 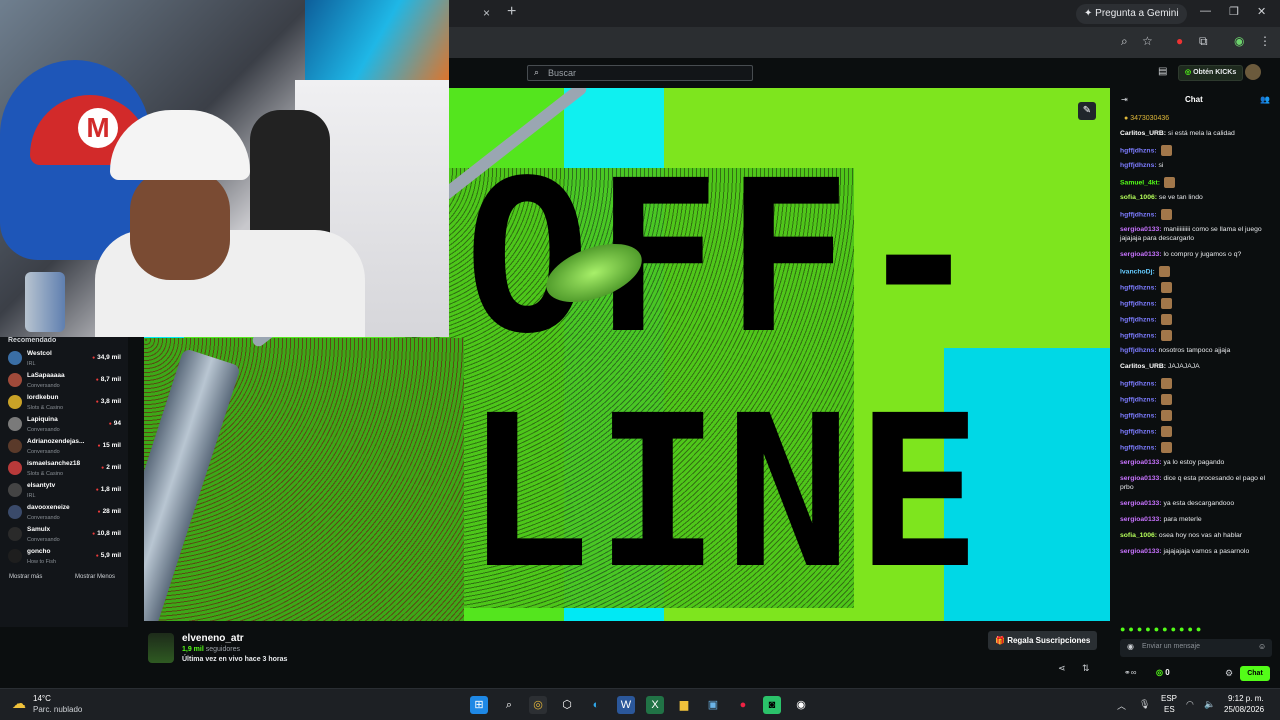 I want to click on folder-icon: ▆, so click(x=684, y=705).